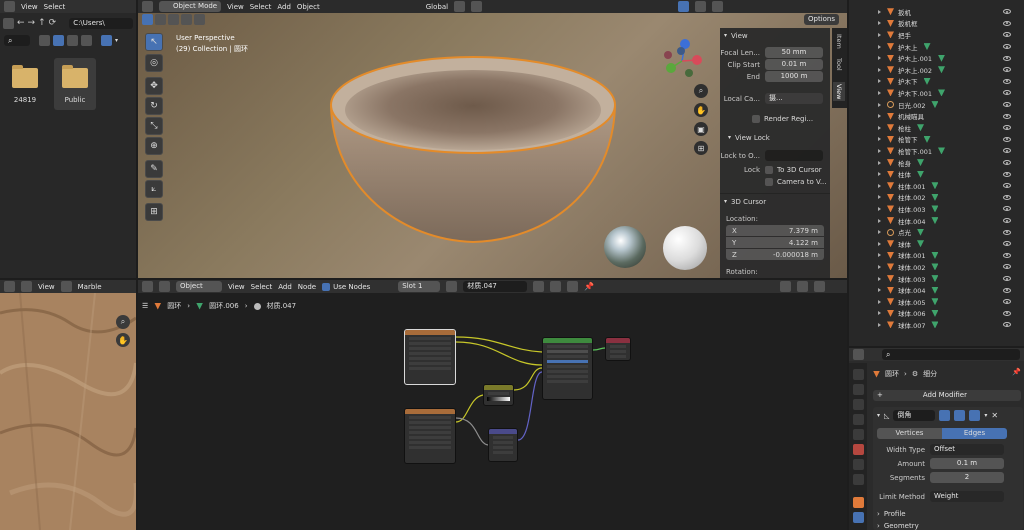 This screenshot has height=530, width=1024. I want to click on tab-view: View, so click(839, 92).